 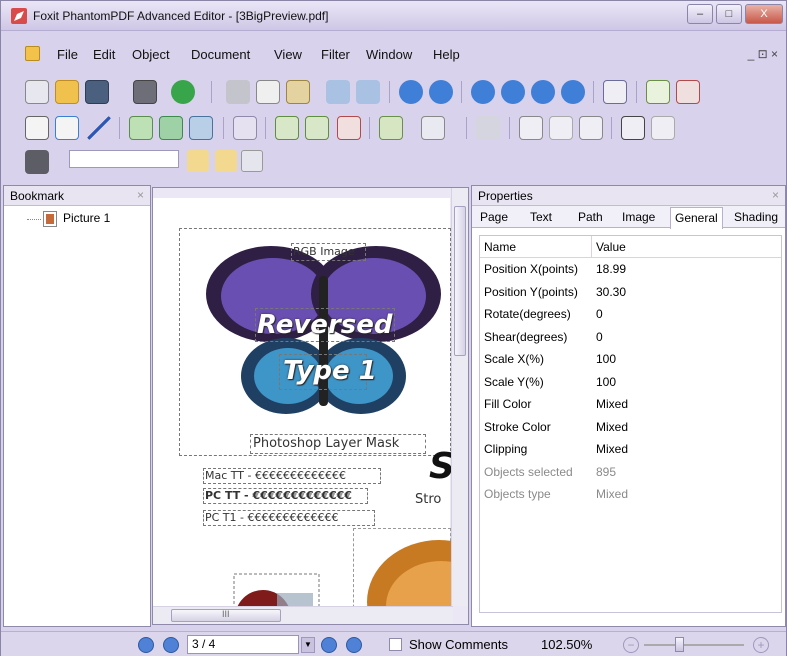 What do you see at coordinates (298, 92) in the screenshot?
I see `paste-icon` at bounding box center [298, 92].